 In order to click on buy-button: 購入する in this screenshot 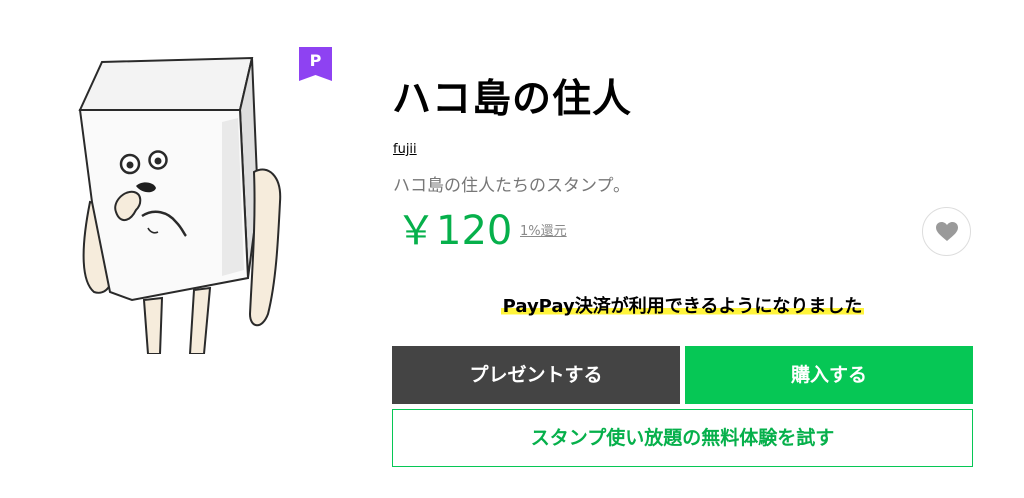, I will do `click(829, 375)`.